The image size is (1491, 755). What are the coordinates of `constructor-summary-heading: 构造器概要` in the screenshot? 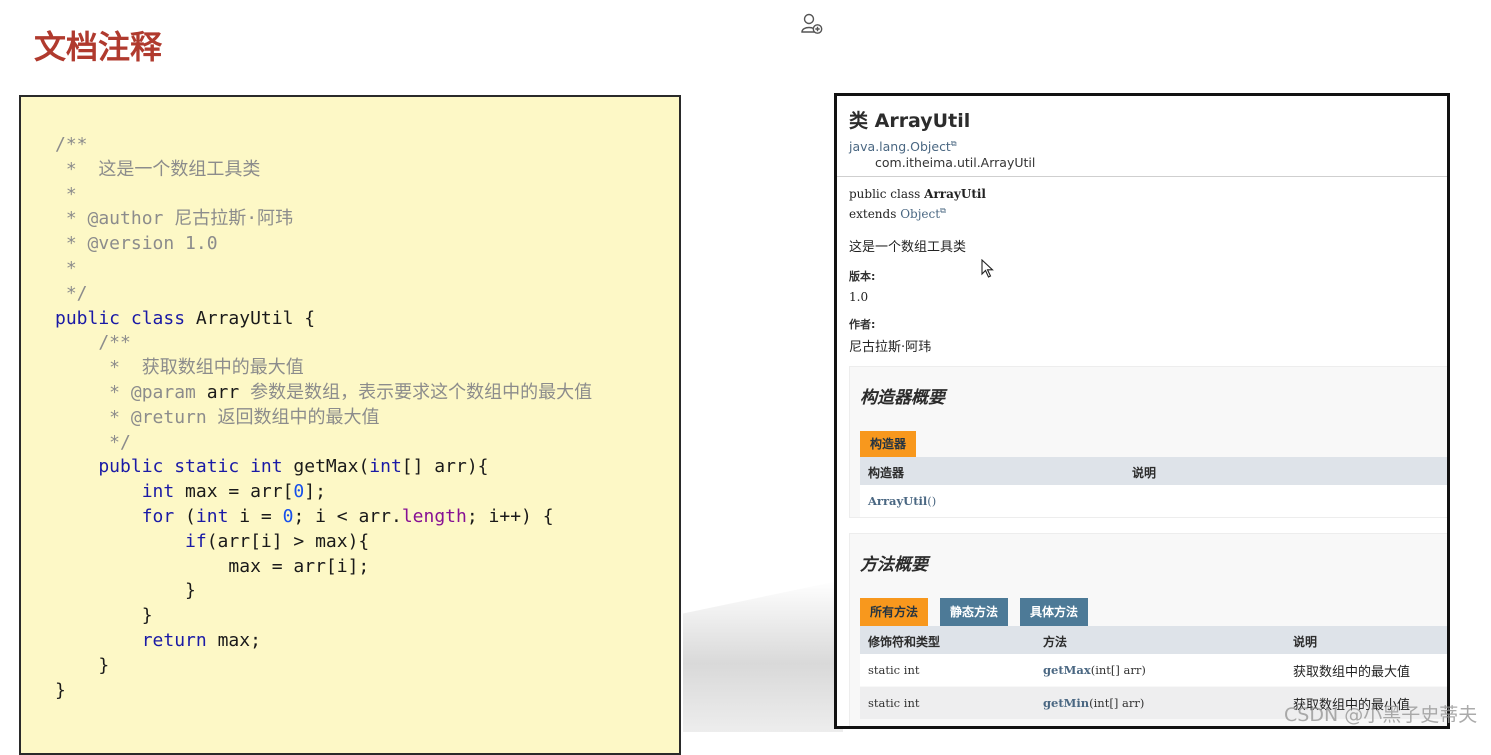 It's located at (902, 398).